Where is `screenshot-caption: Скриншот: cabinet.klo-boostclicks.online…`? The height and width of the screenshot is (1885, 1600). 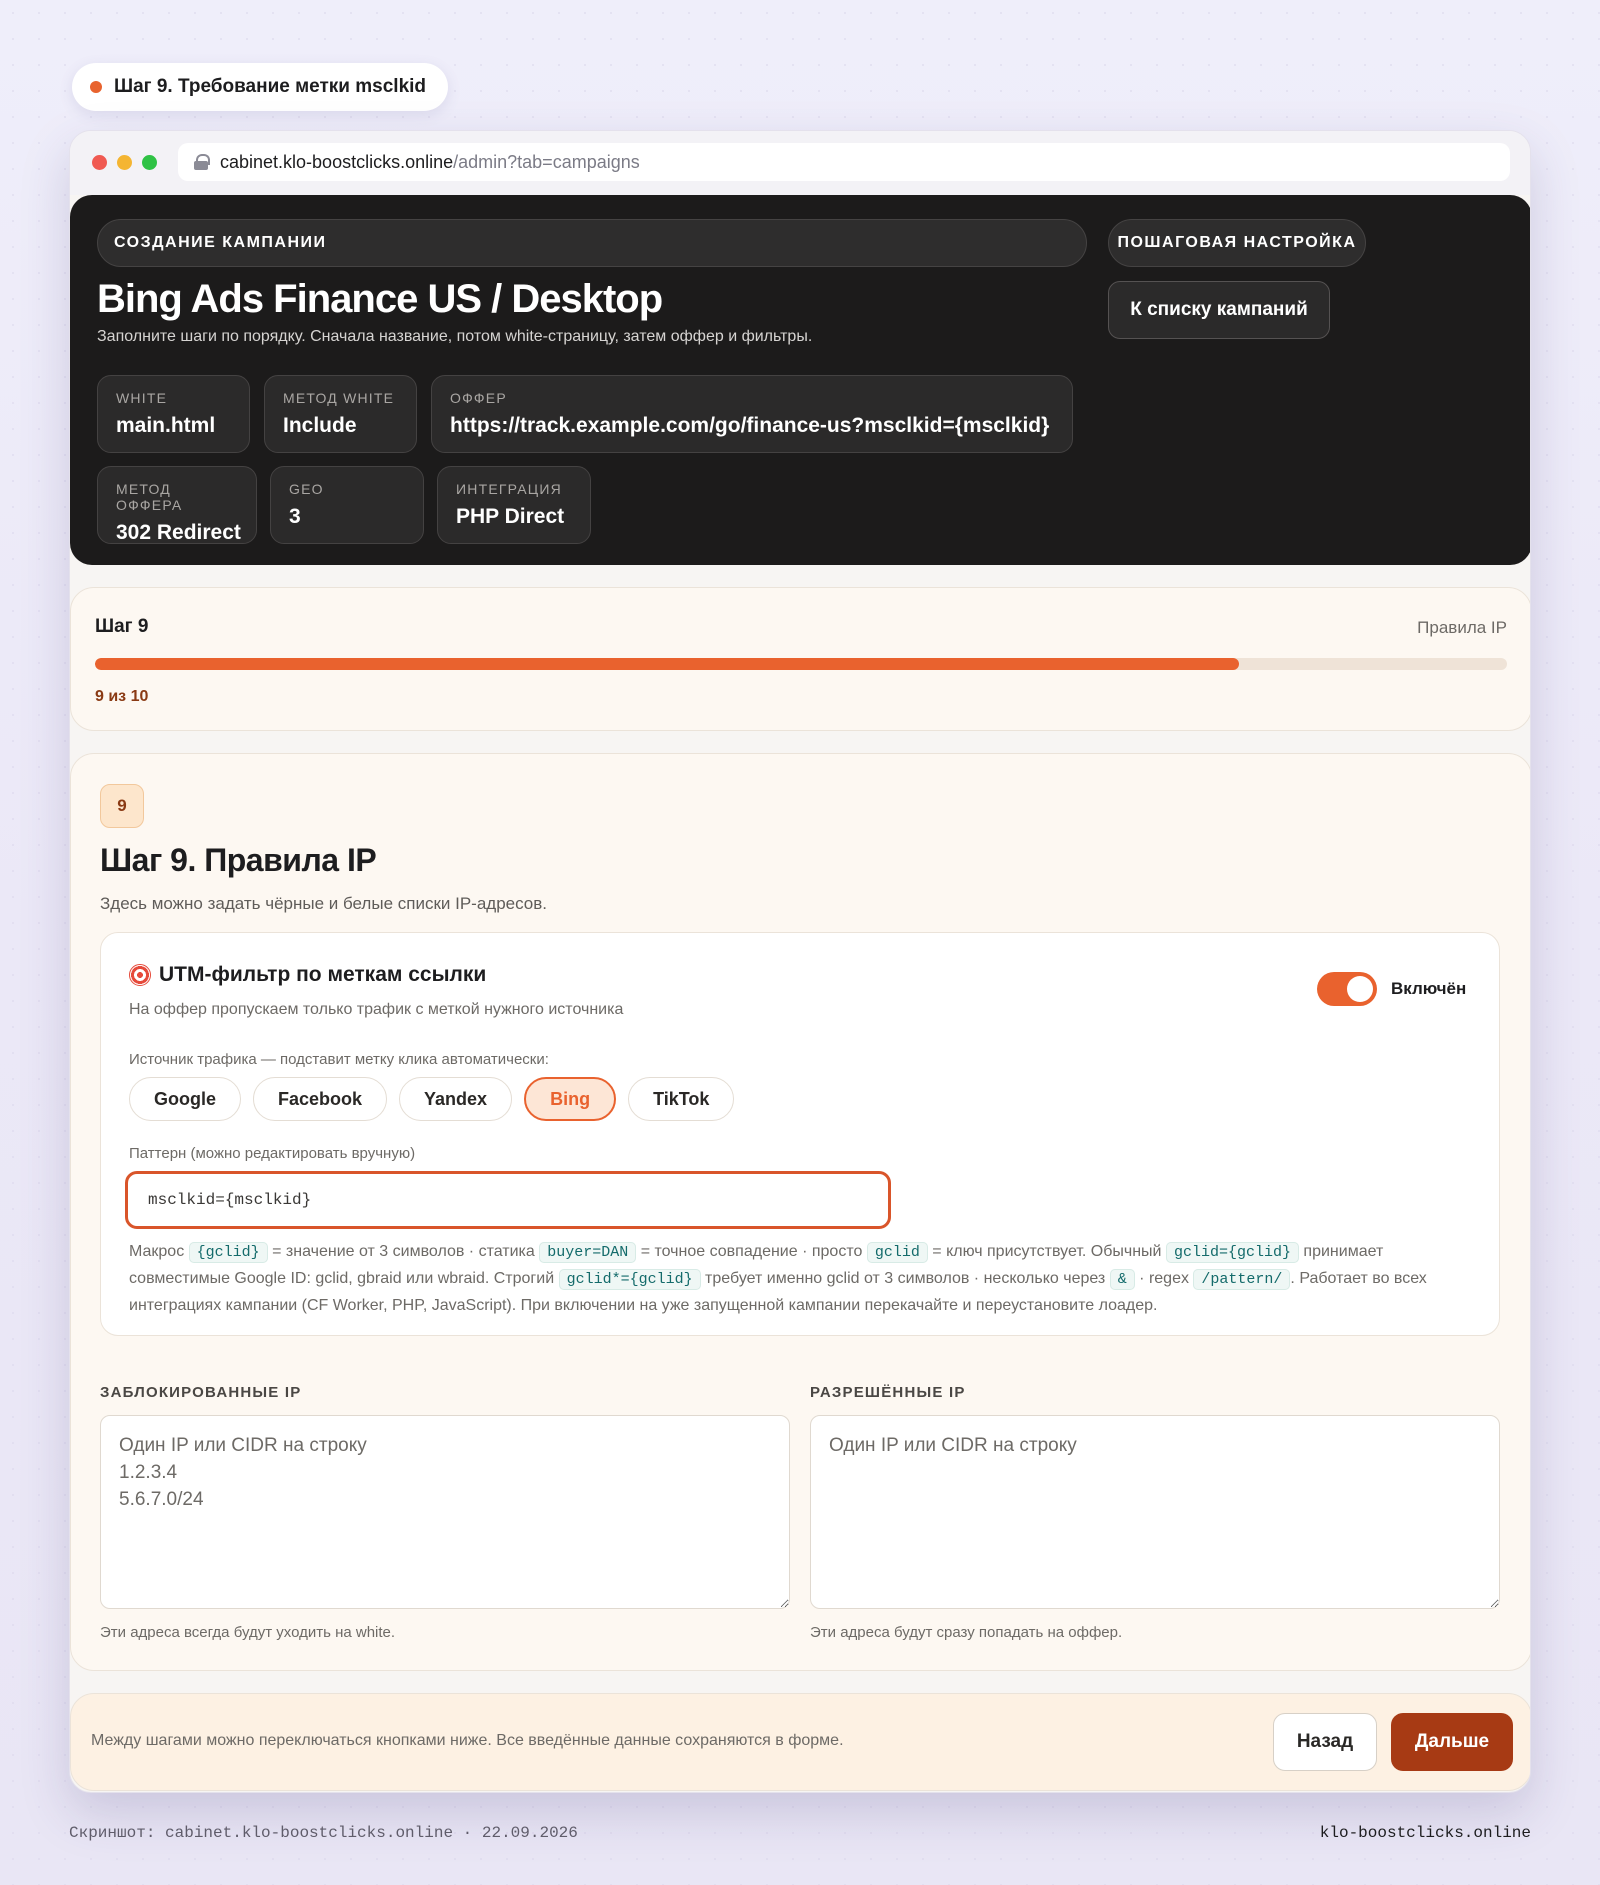 screenshot-caption: Скриншот: cabinet.klo-boostclicks.online… is located at coordinates (323, 1833).